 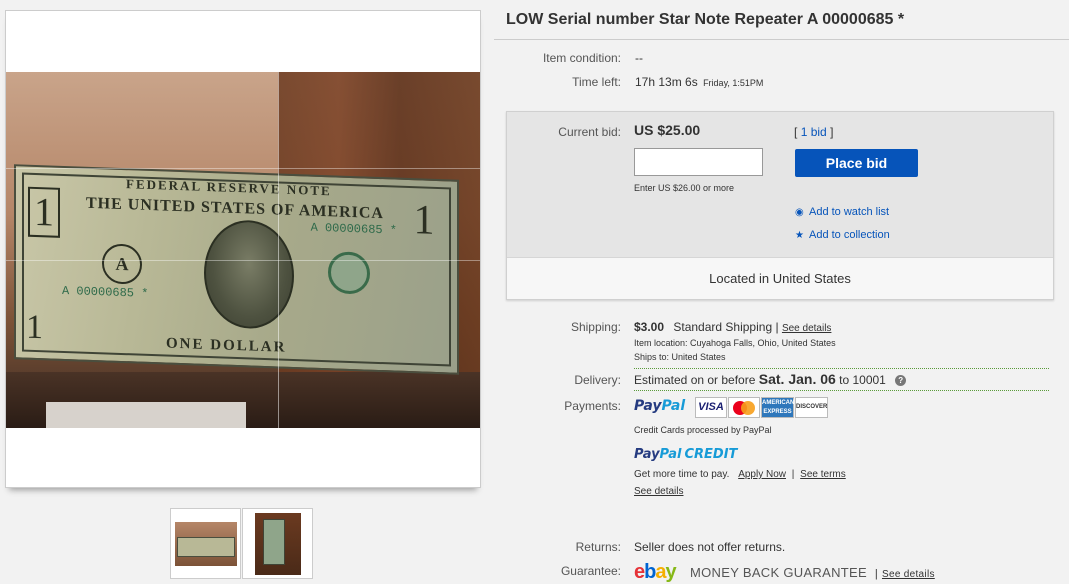 What do you see at coordinates (703, 430) in the screenshot?
I see `cards-note: Credit Cards processed by PayPal` at bounding box center [703, 430].